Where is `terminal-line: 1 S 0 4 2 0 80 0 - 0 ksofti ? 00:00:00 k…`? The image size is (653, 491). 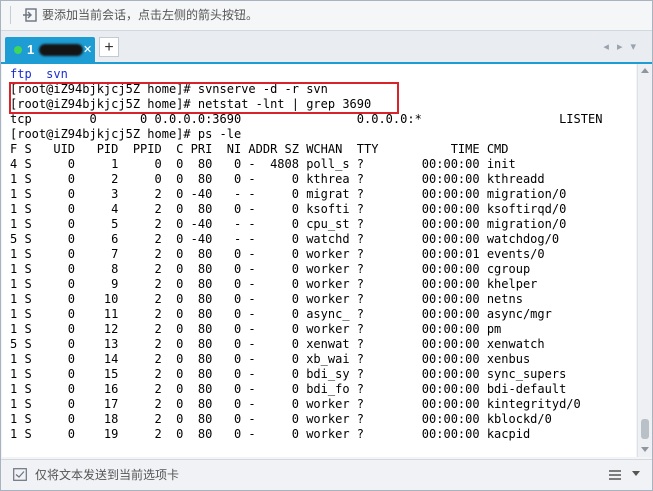
terminal-line: 1 S 0 4 2 0 80 0 - 0 ksofti ? 00:00:00 k… is located at coordinates (288, 209).